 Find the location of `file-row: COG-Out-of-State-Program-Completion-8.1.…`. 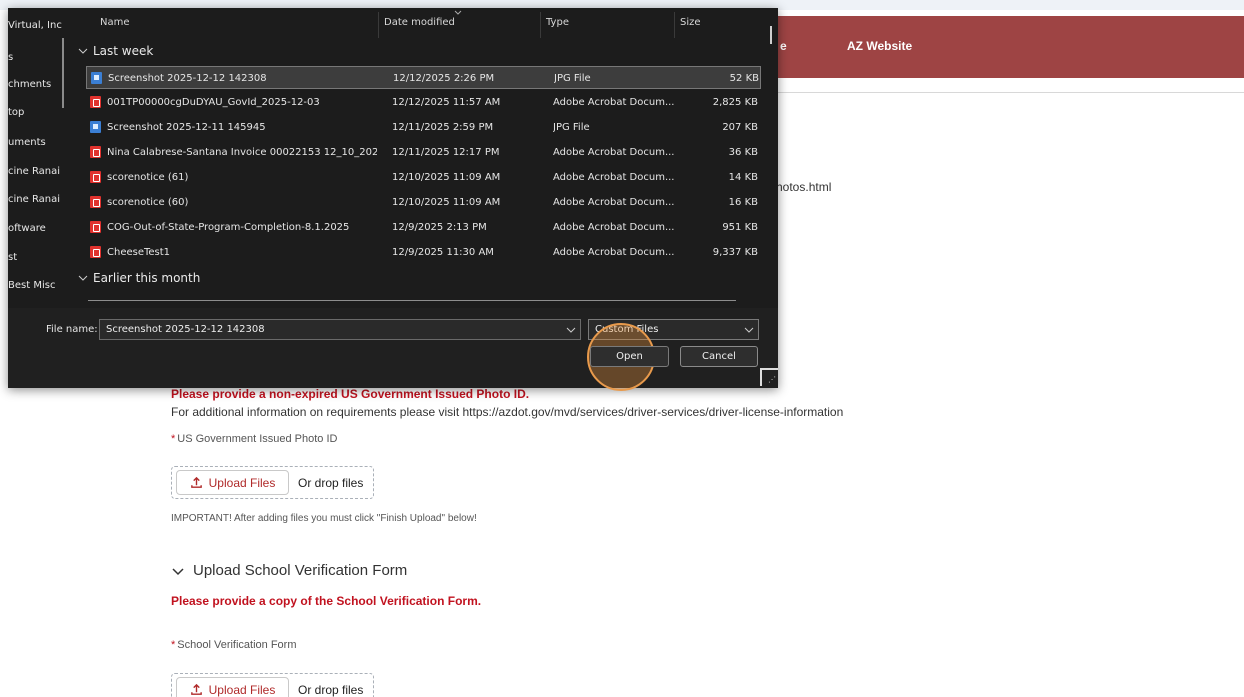

file-row: COG-Out-of-State-Program-Completion-8.1.… is located at coordinates (423, 227).